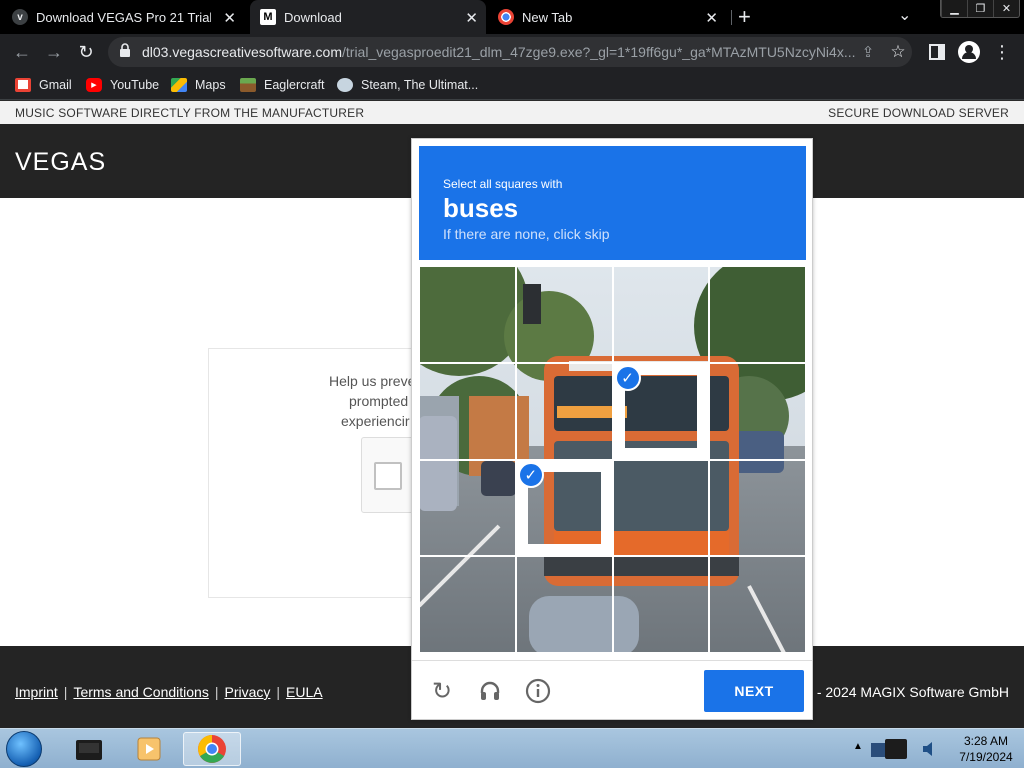 The height and width of the screenshot is (768, 1024). What do you see at coordinates (731, 17) in the screenshot?
I see `tab-separator` at bounding box center [731, 17].